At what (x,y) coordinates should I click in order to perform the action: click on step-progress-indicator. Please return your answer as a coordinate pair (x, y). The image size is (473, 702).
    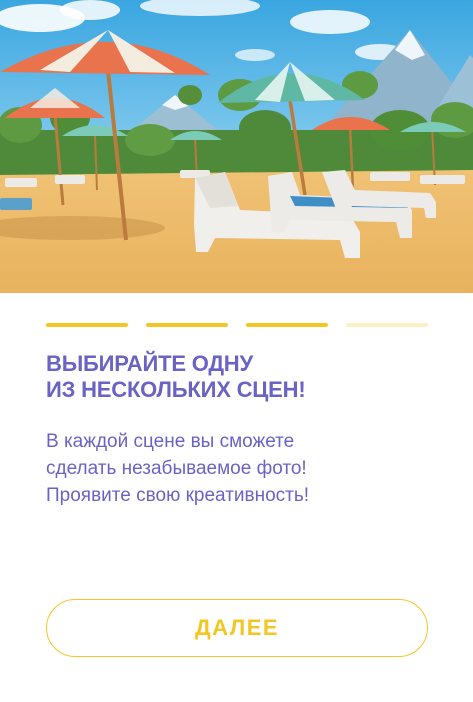
    Looking at the image, I should click on (237, 325).